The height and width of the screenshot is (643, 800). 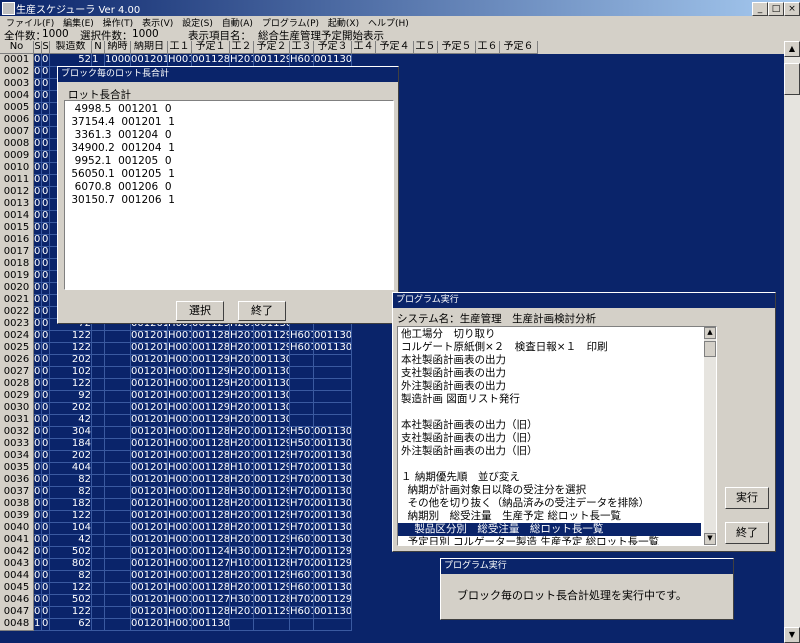 What do you see at coordinates (211, 624) in the screenshot?
I see `table-cell: 001130` at bounding box center [211, 624].